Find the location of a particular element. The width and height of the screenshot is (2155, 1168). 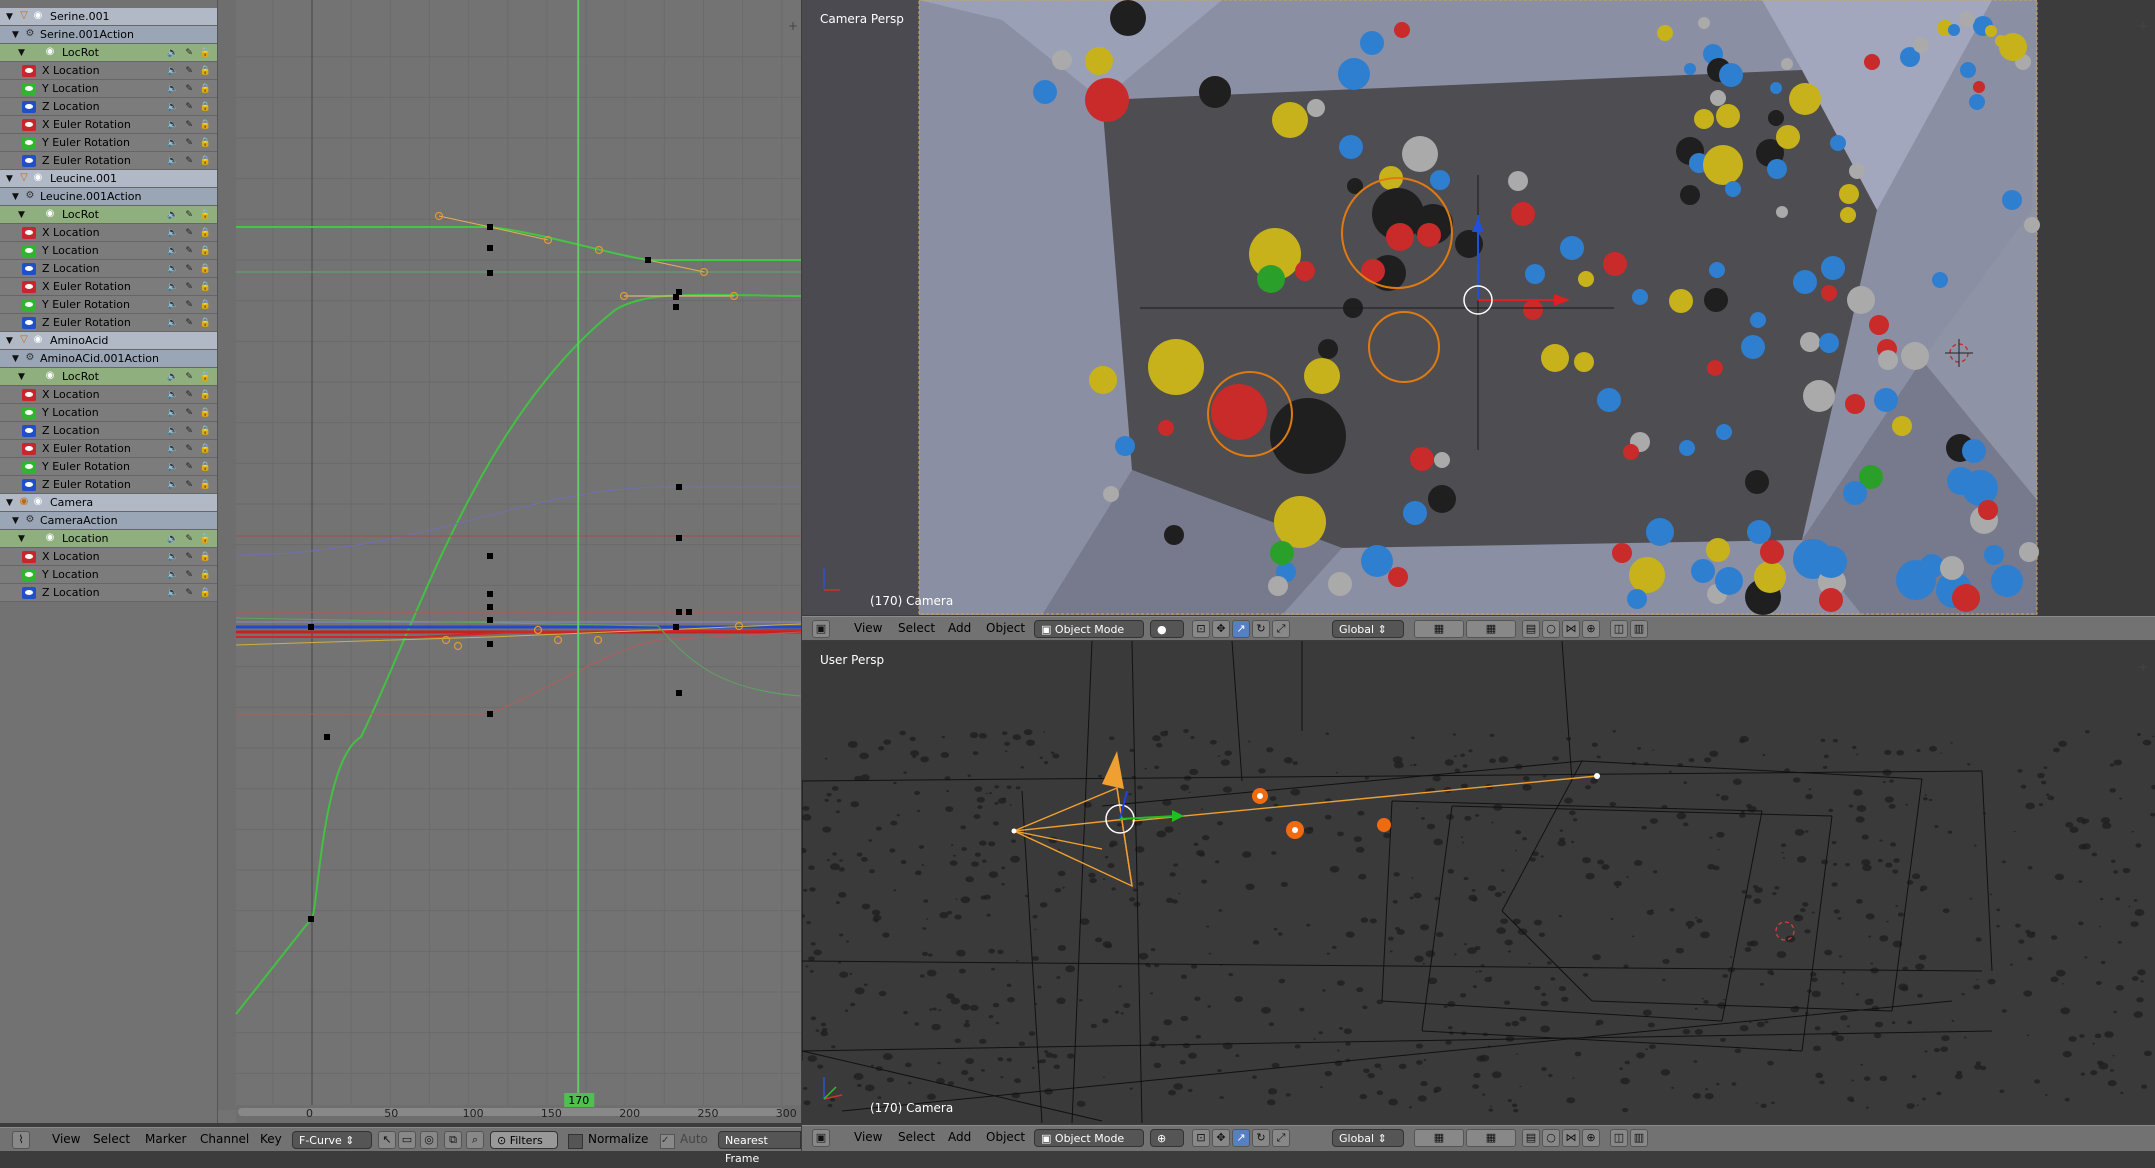

object-mode-dropdown: ▣ Object Mode is located at coordinates (1089, 1138).